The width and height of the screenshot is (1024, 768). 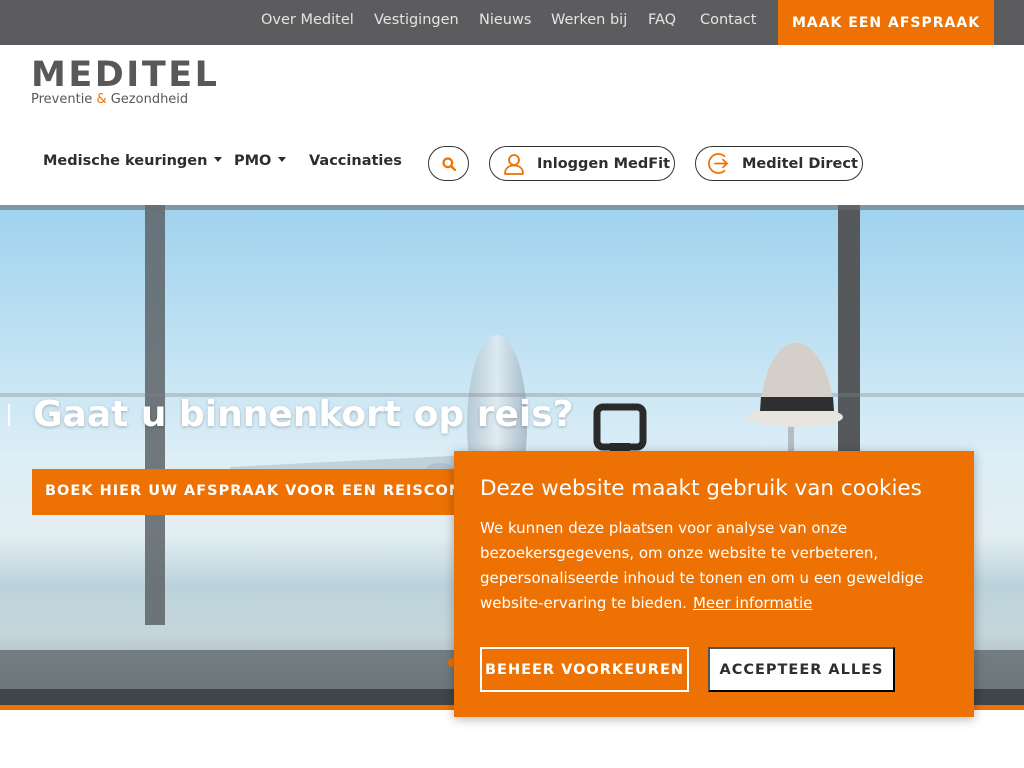 What do you see at coordinates (604, 163) in the screenshot?
I see `login-medfit-label: Inloggen MedFit` at bounding box center [604, 163].